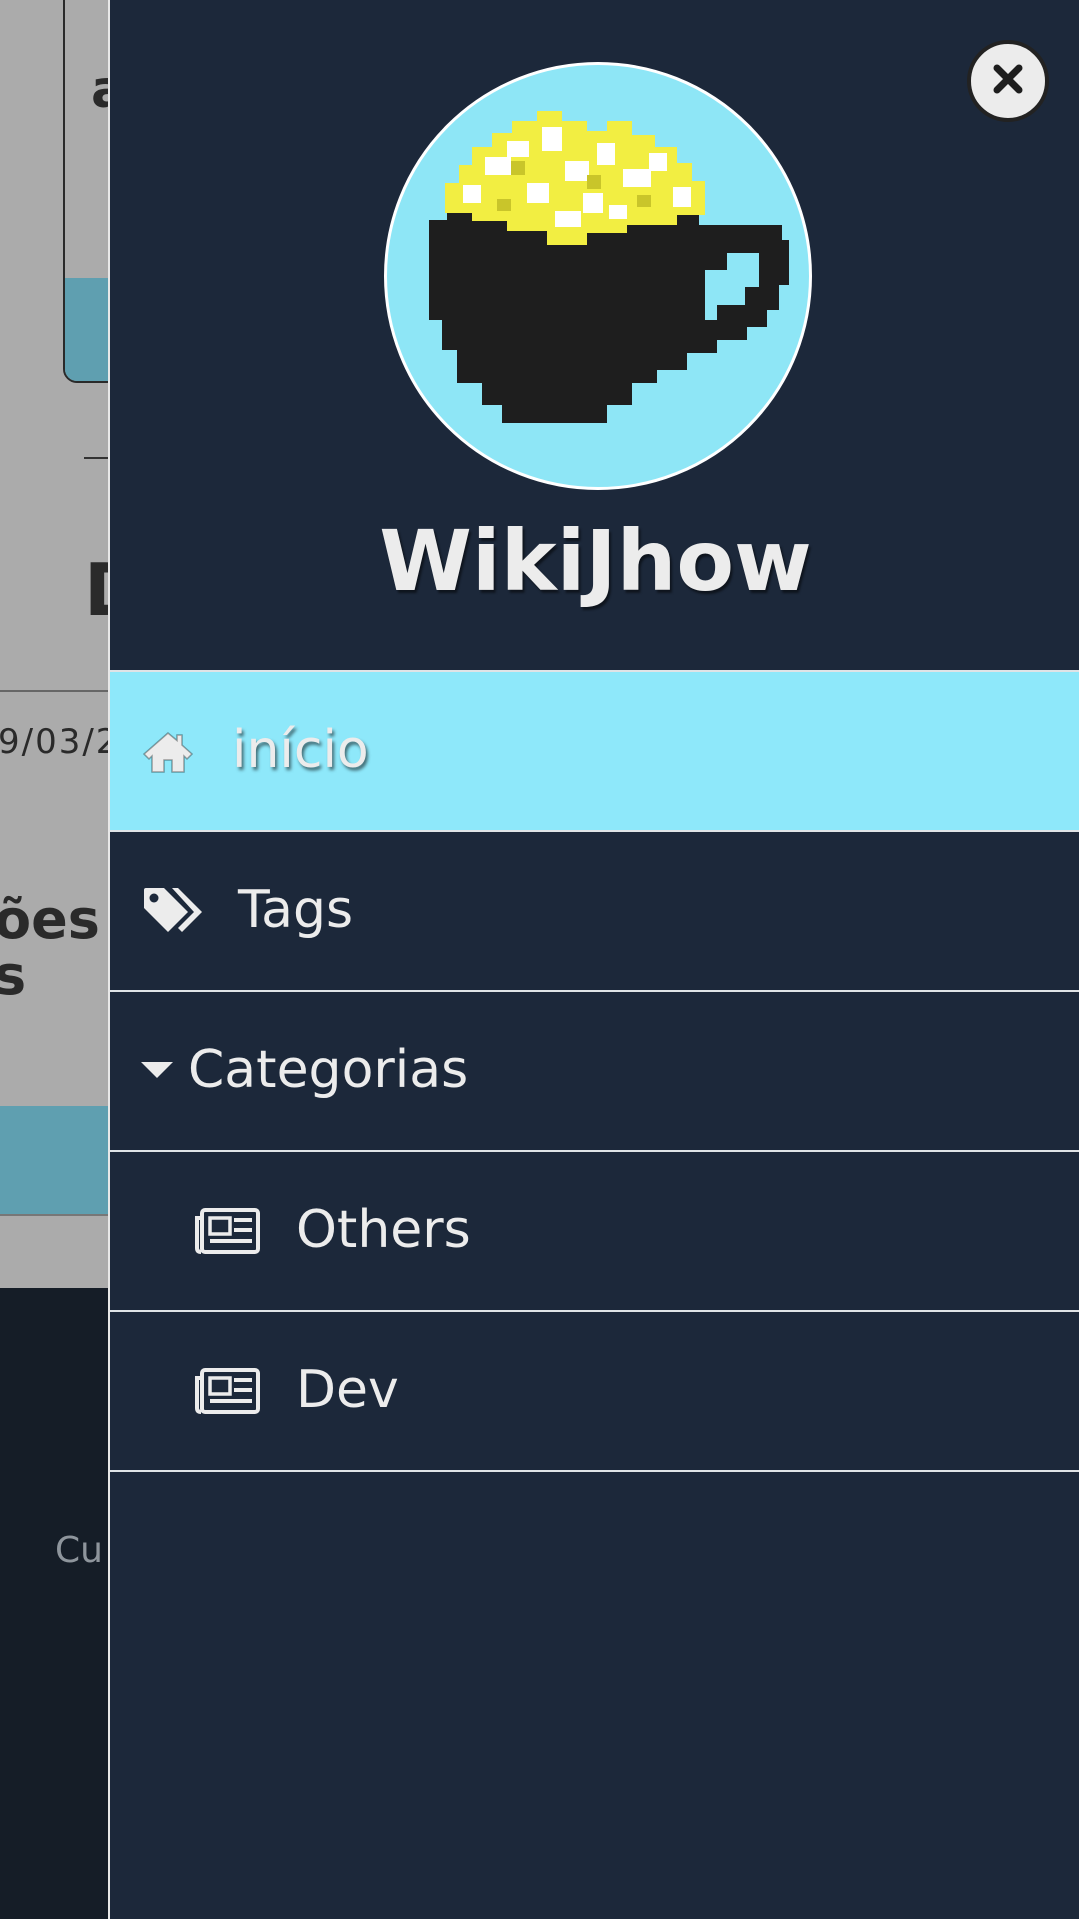 Image resolution: width=1079 pixels, height=1919 pixels. What do you see at coordinates (296, 910) in the screenshot?
I see `menu-item-label: Tags` at bounding box center [296, 910].